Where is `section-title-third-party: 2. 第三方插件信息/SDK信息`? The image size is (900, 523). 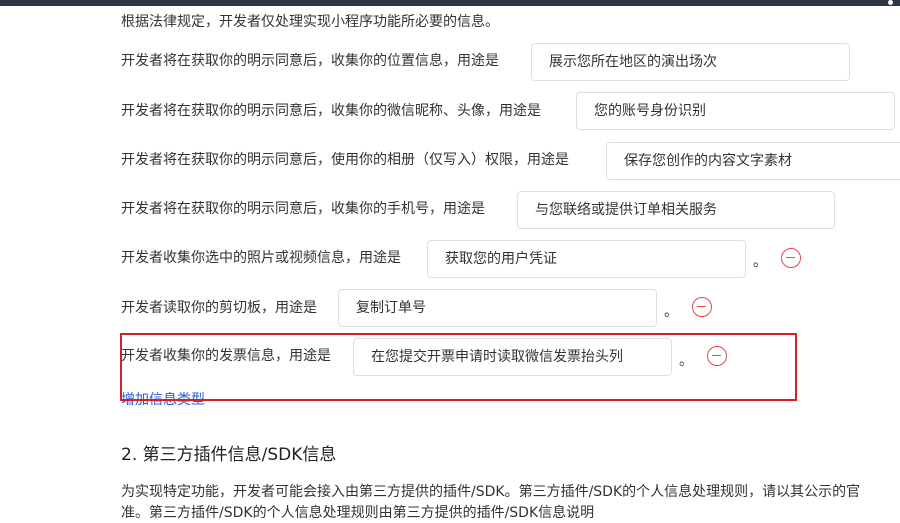
section-title-third-party: 2. 第三方插件信息/SDK信息 is located at coordinates (229, 455).